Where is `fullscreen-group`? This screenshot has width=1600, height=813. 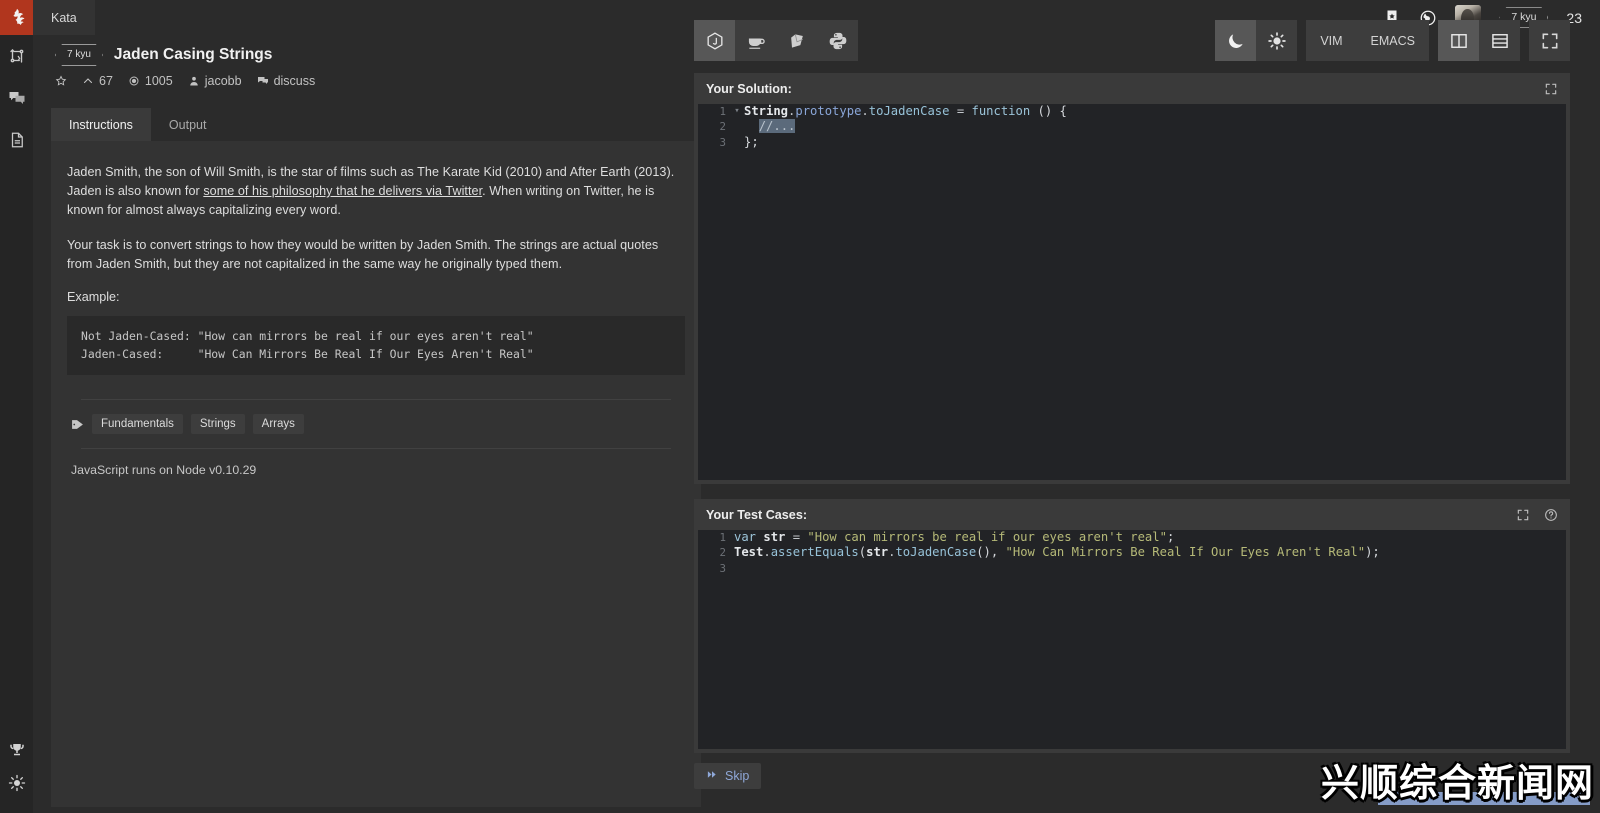
fullscreen-group is located at coordinates (1549, 40).